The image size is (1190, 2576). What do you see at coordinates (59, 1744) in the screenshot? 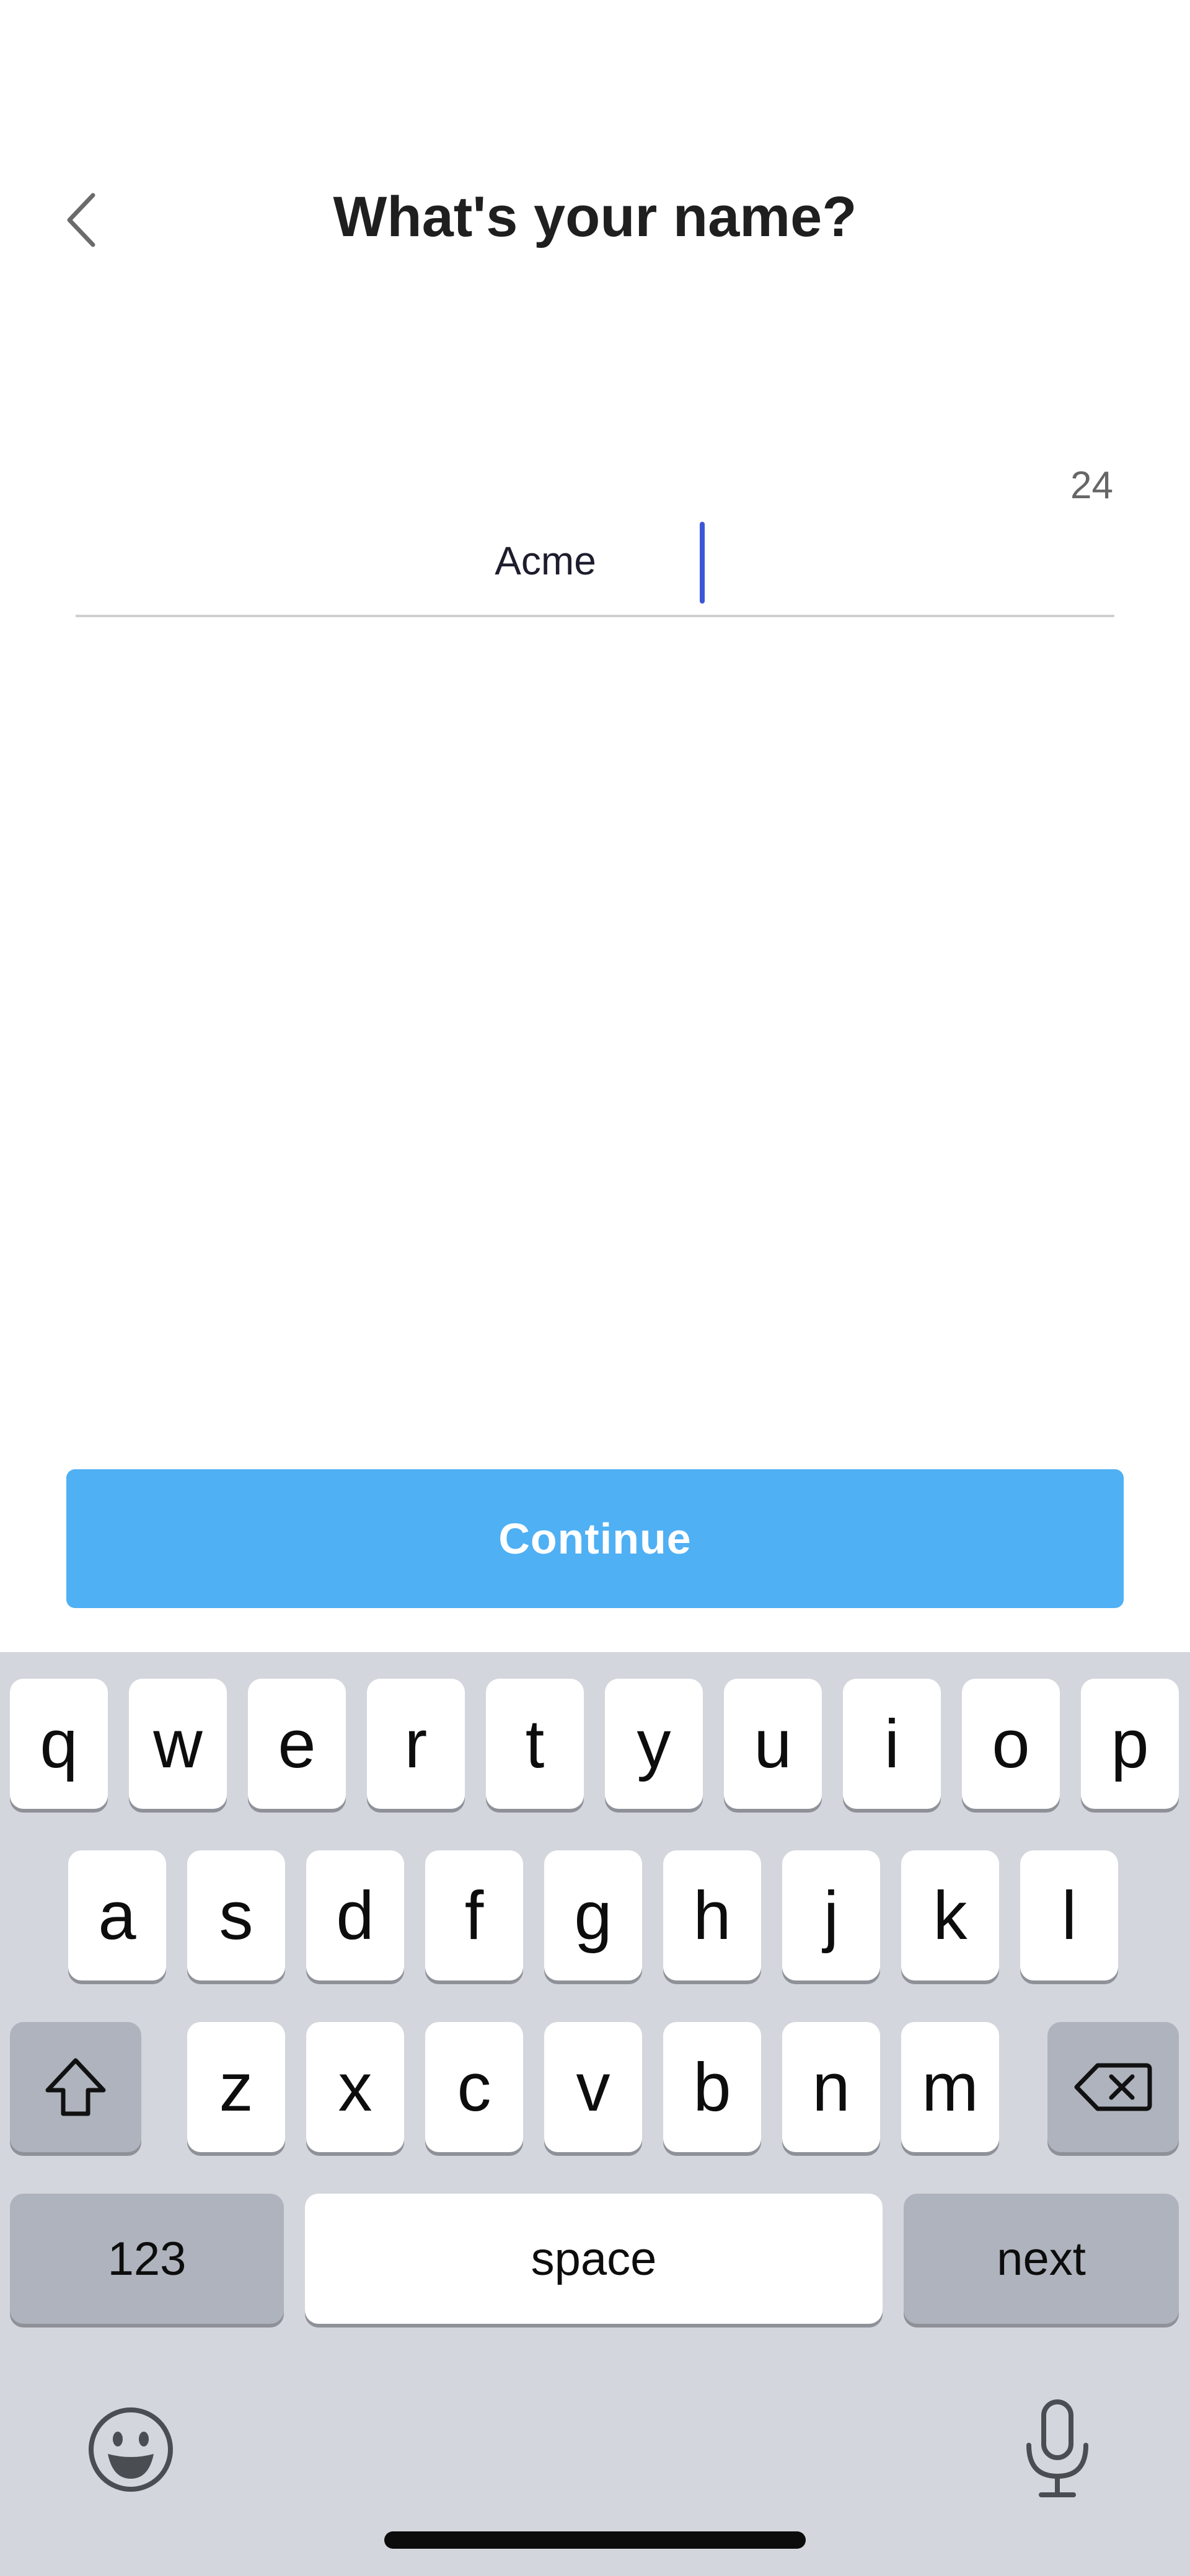
I see `key-q: q` at bounding box center [59, 1744].